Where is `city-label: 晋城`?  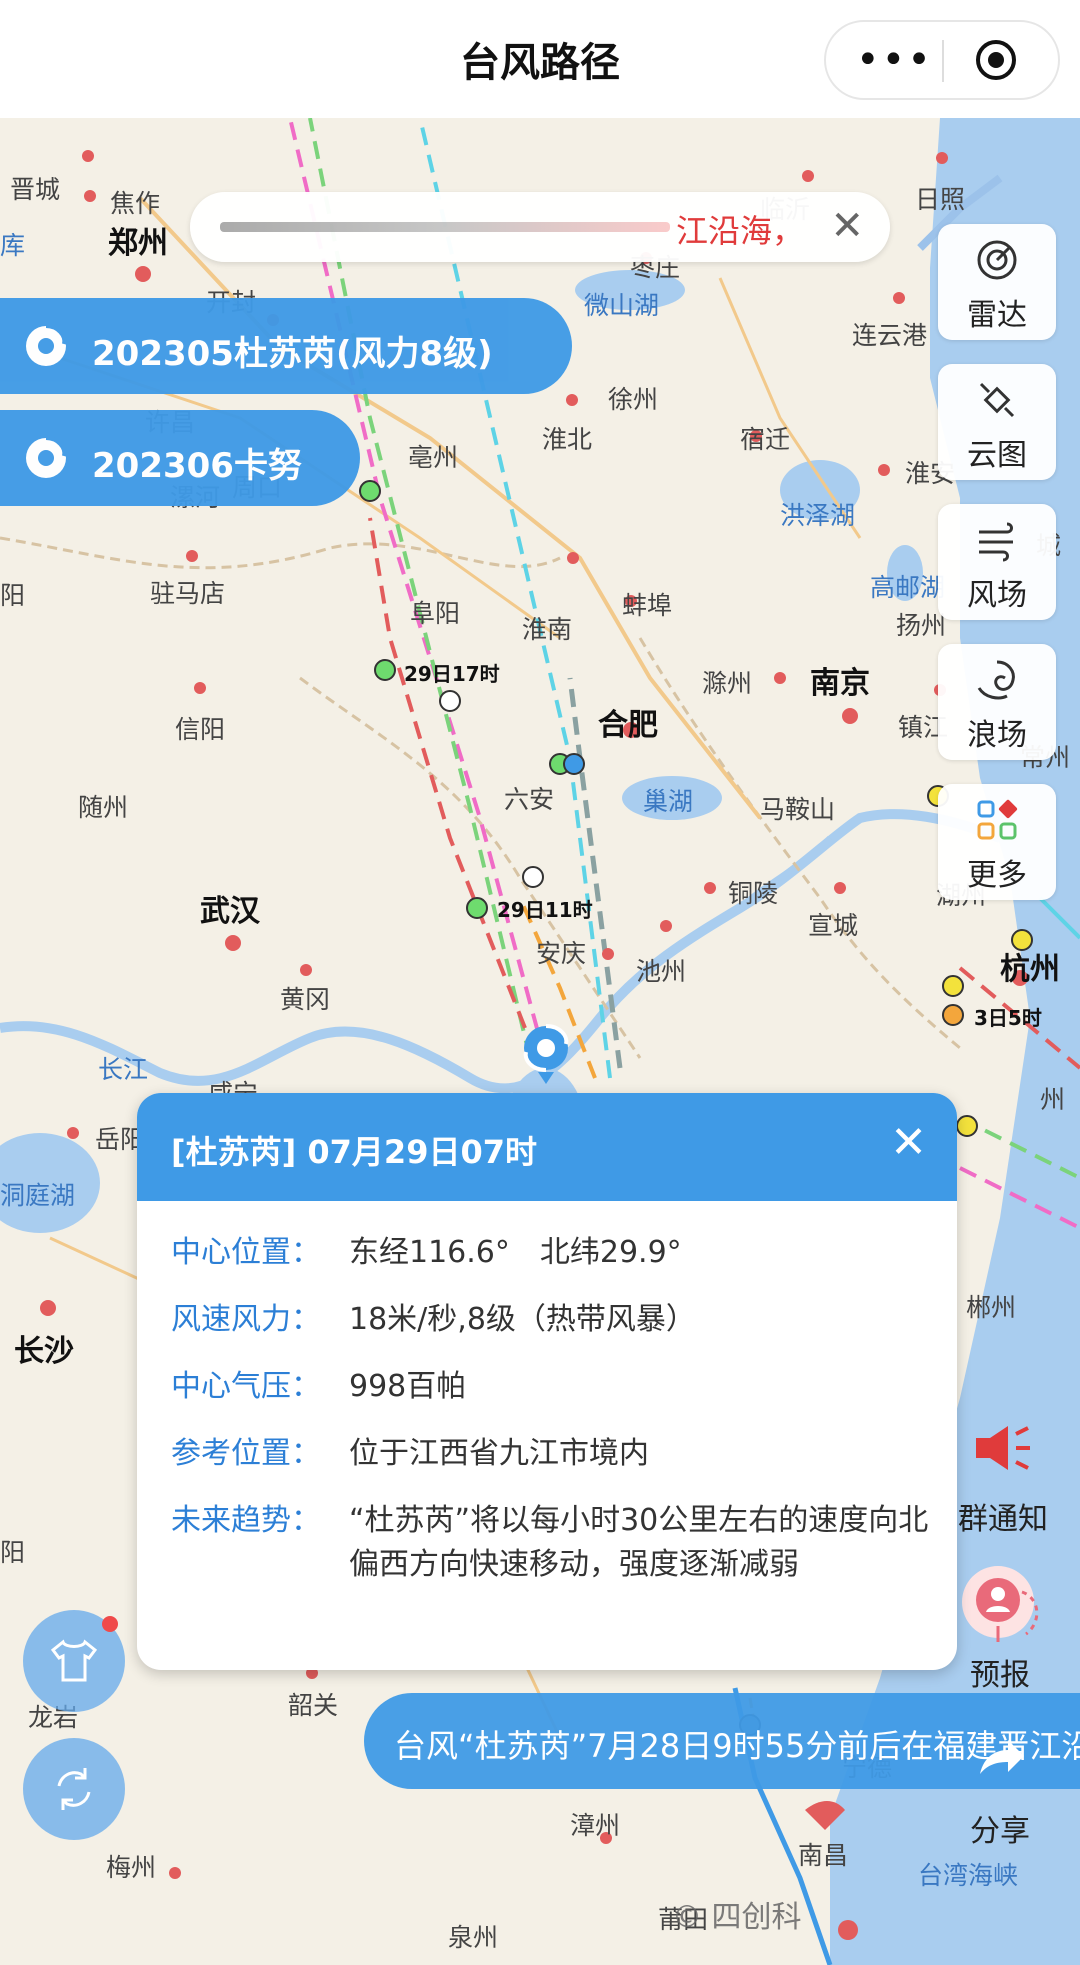
city-label: 晋城 is located at coordinates (35, 189).